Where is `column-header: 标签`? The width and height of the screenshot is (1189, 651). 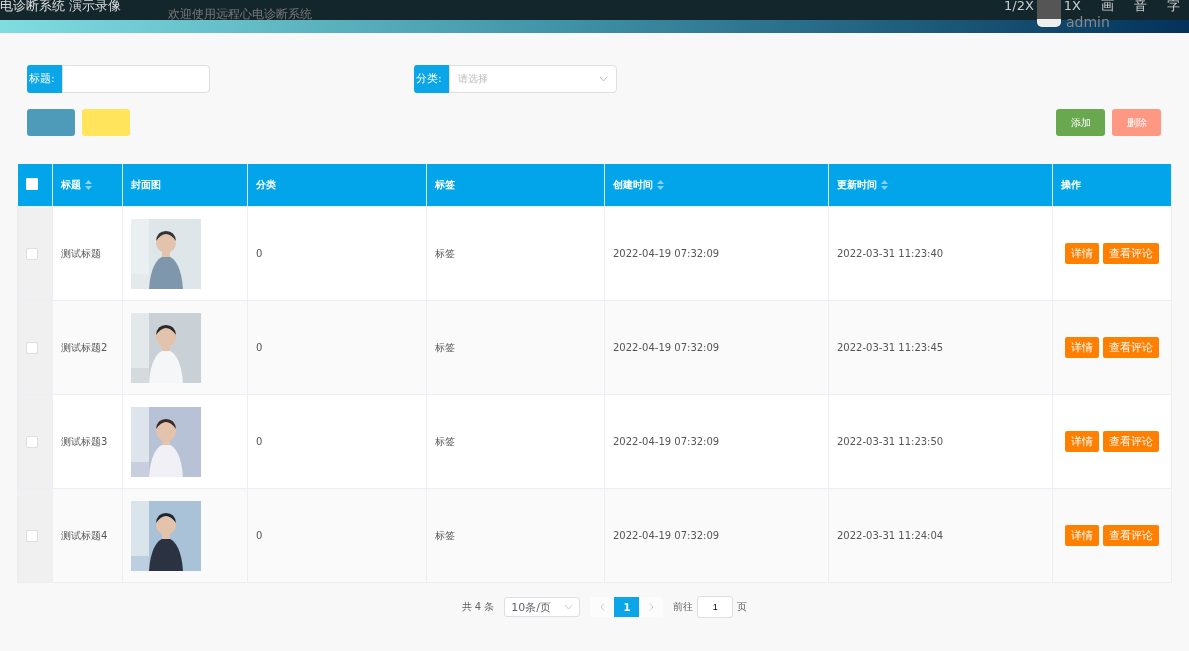 column-header: 标签 is located at coordinates (515, 185).